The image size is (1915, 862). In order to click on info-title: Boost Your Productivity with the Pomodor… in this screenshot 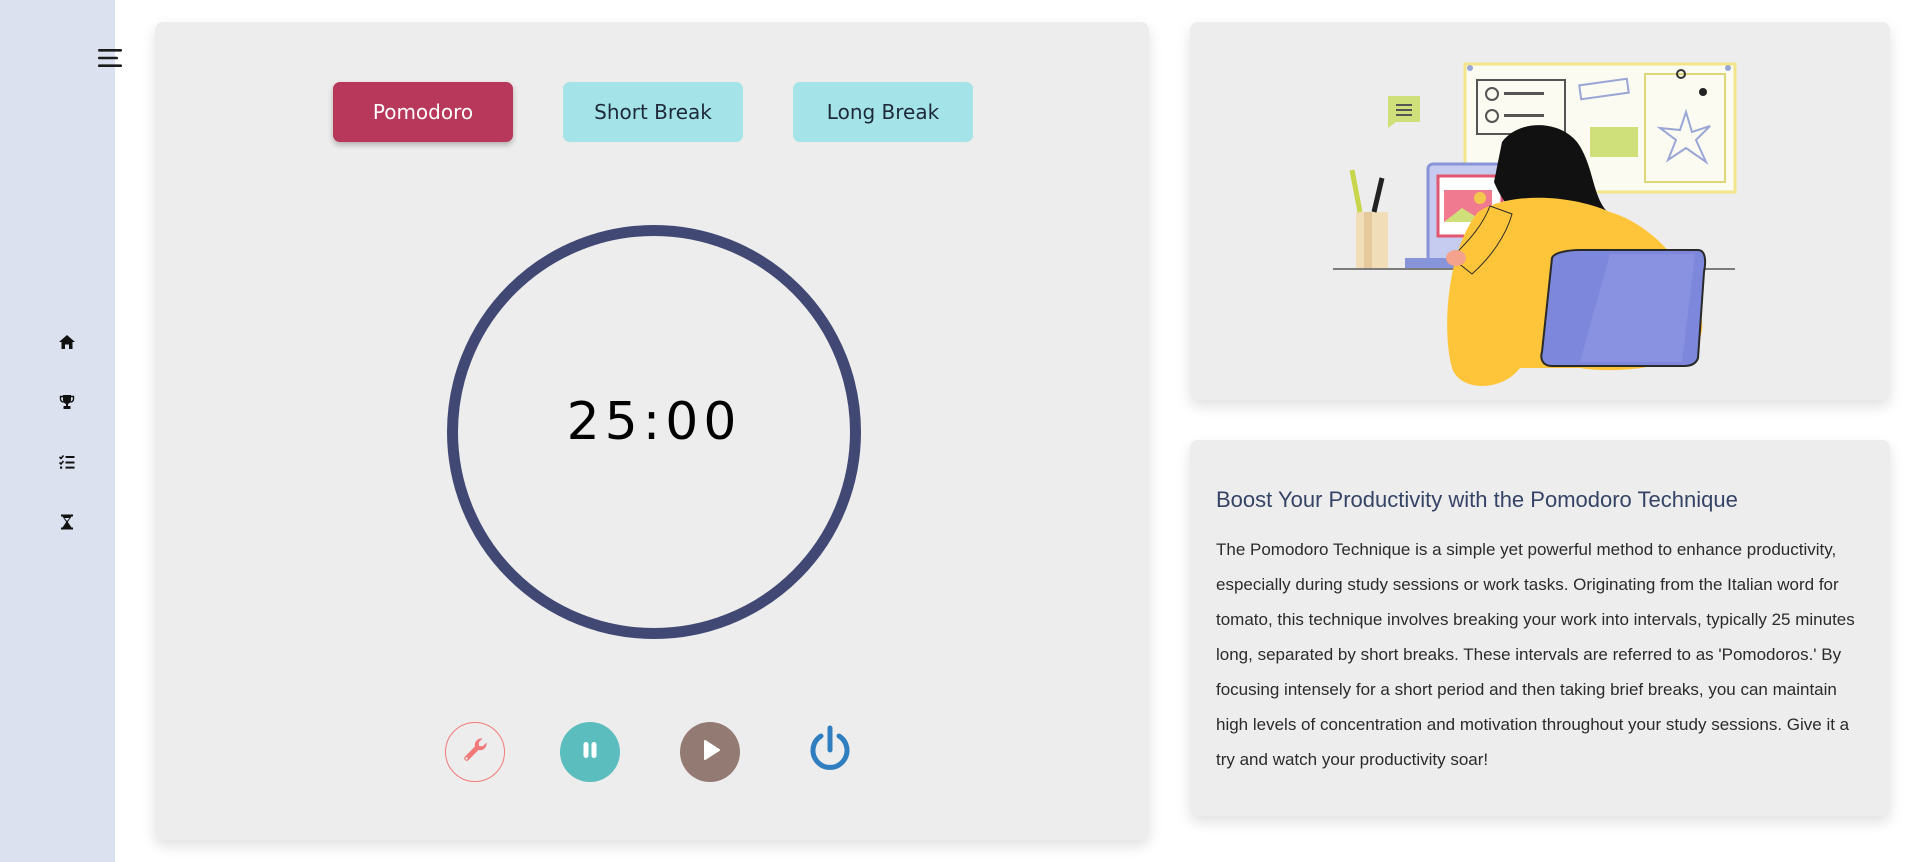, I will do `click(1477, 499)`.